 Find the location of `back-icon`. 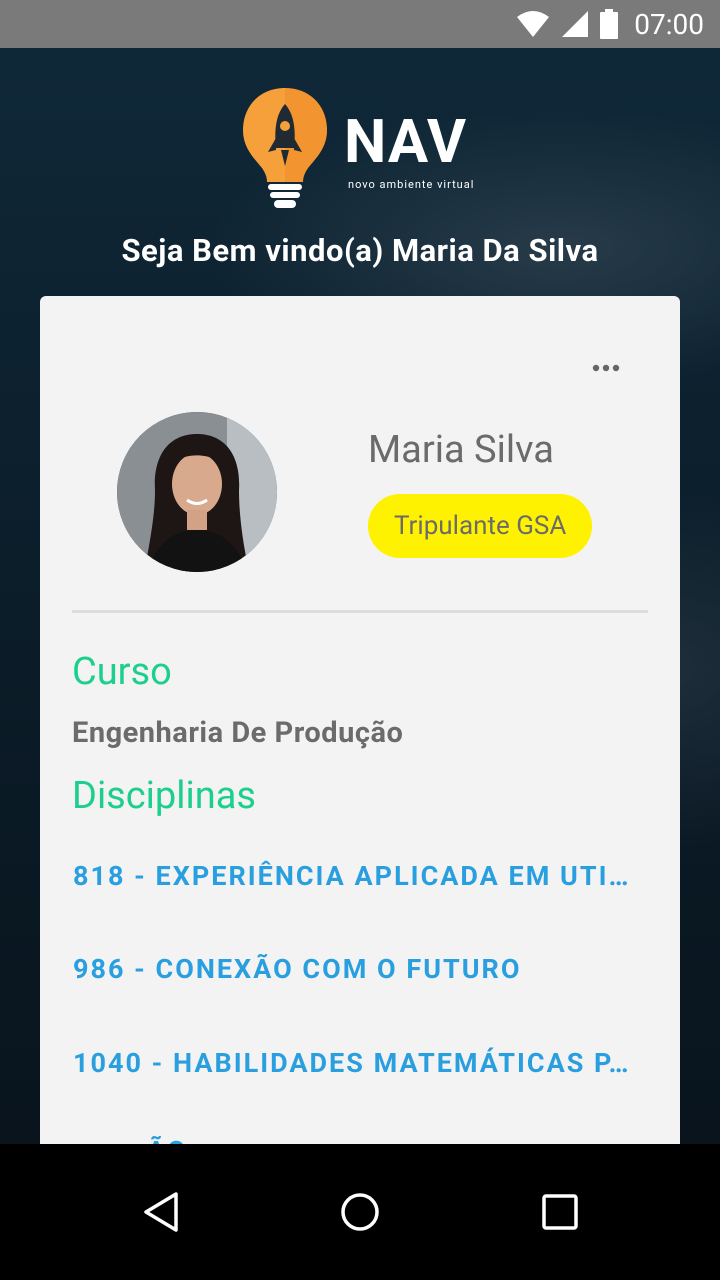

back-icon is located at coordinates (162, 1212).